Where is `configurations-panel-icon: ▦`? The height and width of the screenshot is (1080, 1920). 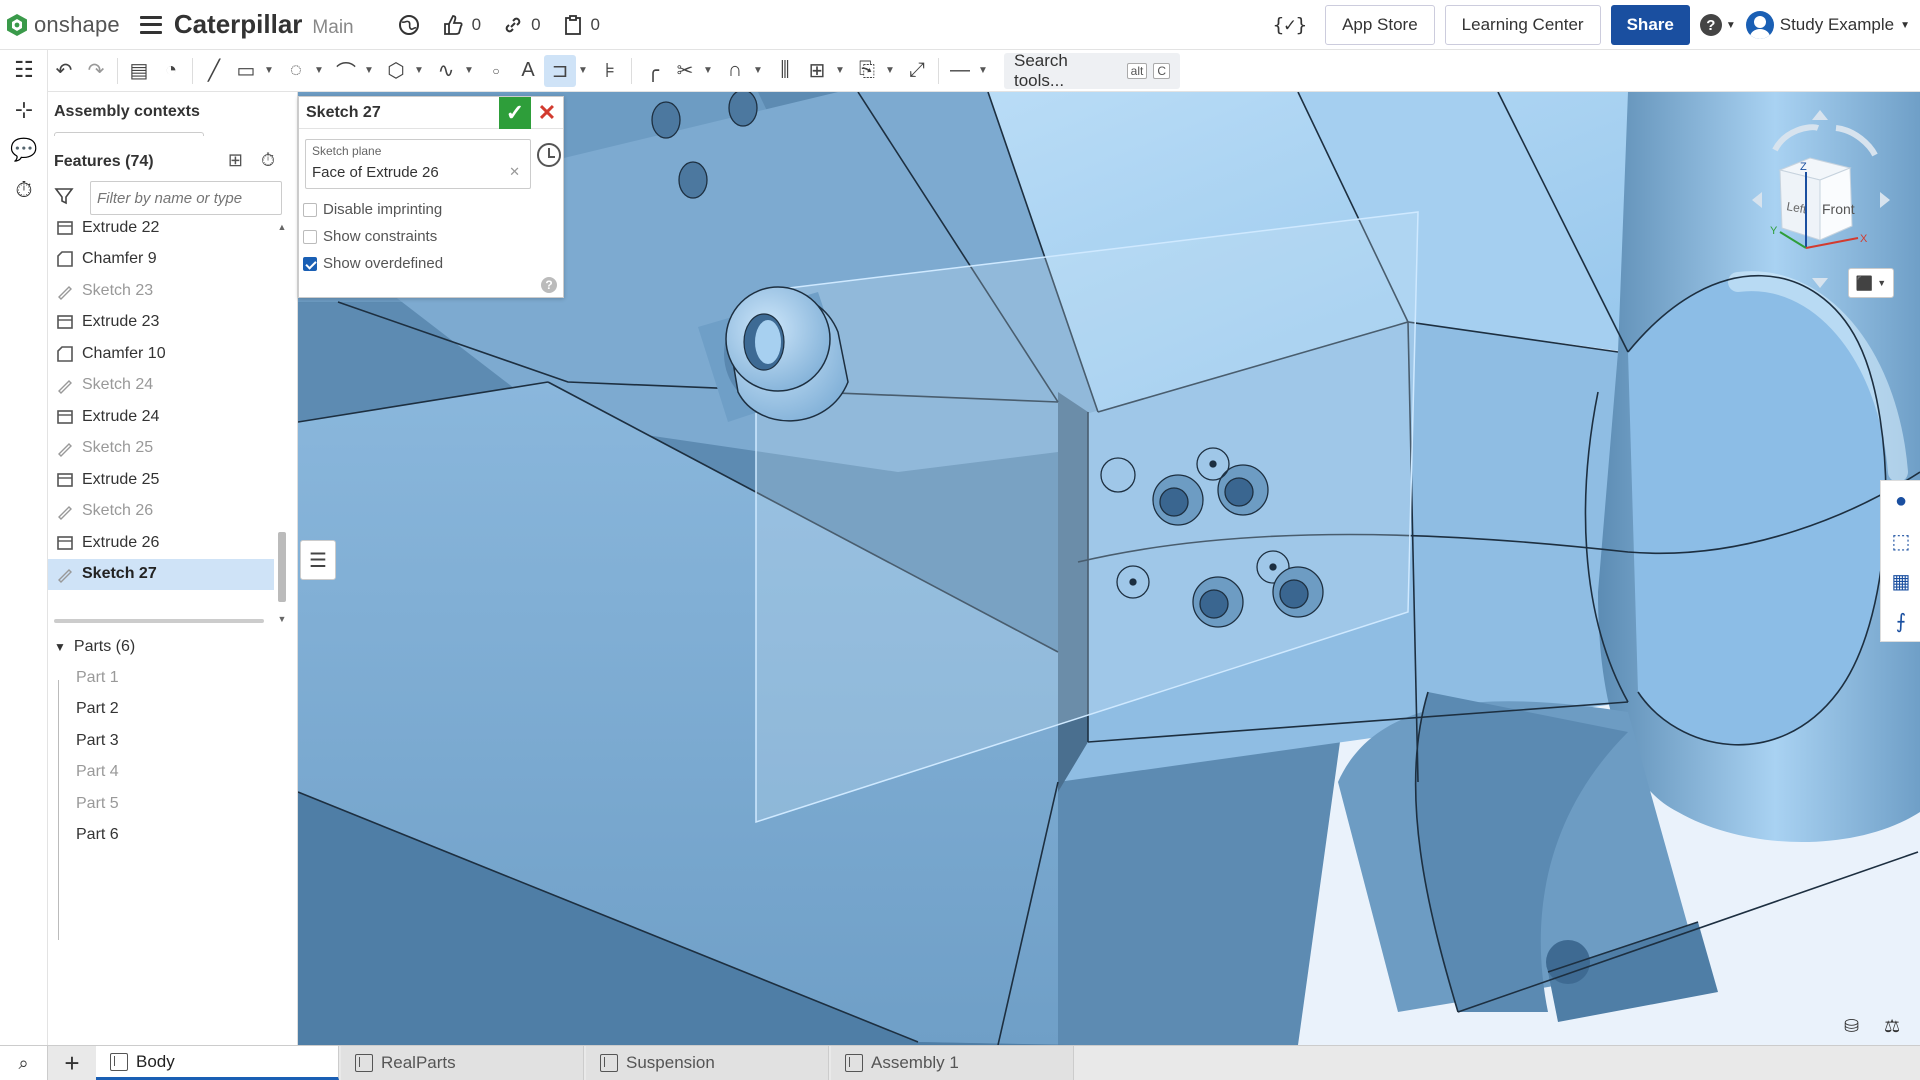
configurations-panel-icon: ▦ is located at coordinates (1900, 581).